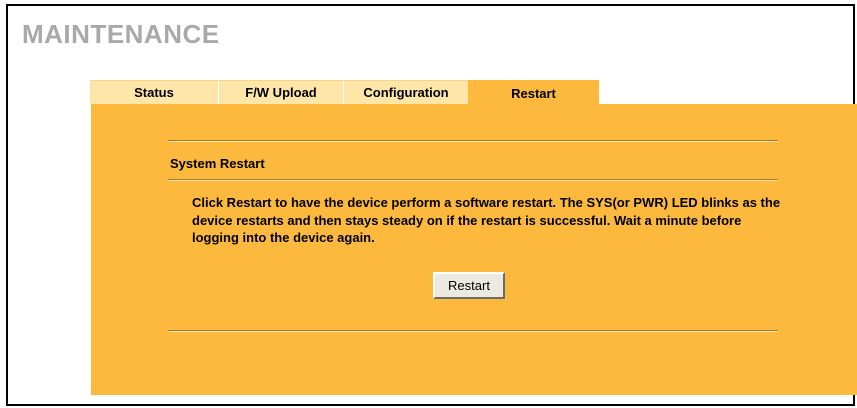  What do you see at coordinates (469, 285) in the screenshot?
I see `restart-button: Restart` at bounding box center [469, 285].